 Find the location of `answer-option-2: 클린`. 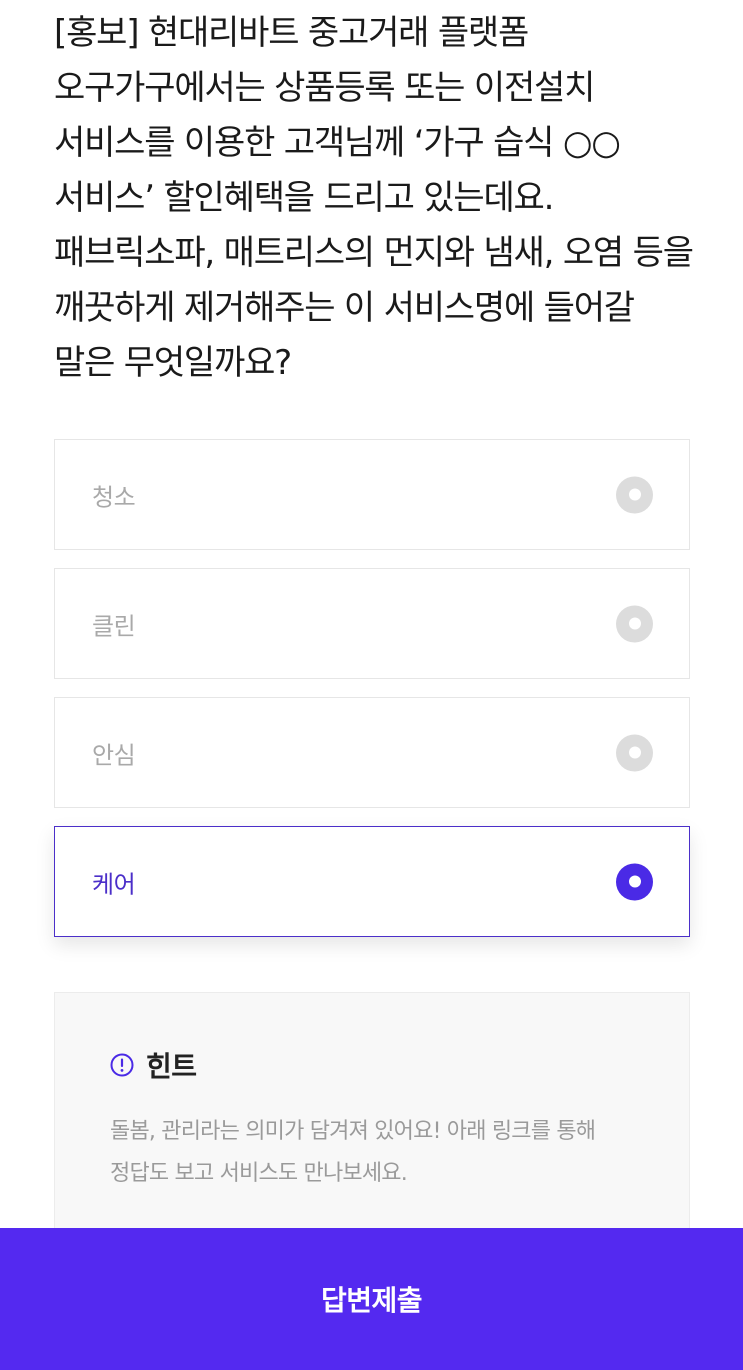

answer-option-2: 클린 is located at coordinates (372, 623).